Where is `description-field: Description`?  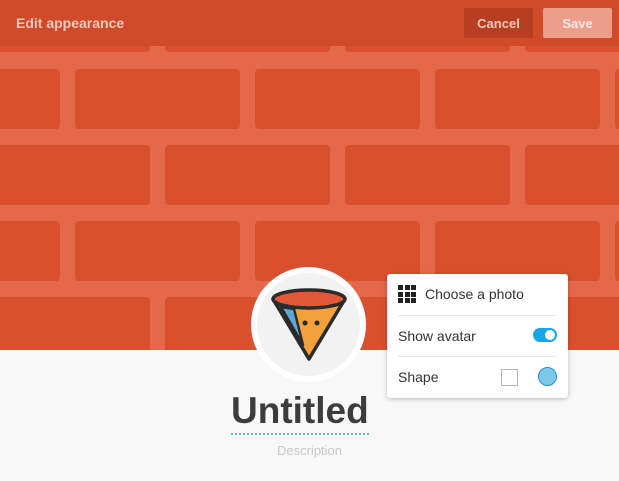
description-field: Description is located at coordinates (309, 450).